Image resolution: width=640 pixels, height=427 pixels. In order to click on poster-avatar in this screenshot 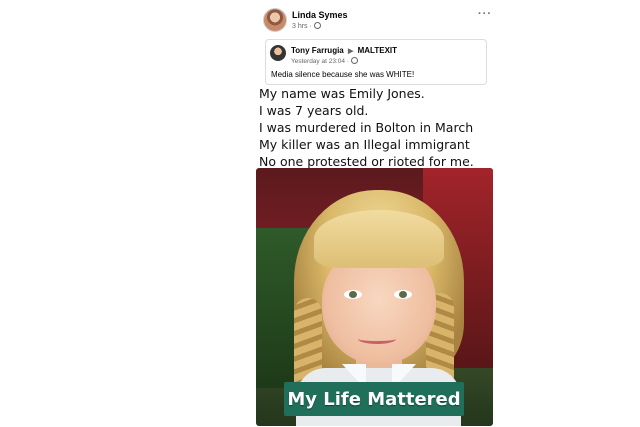, I will do `click(275, 20)`.